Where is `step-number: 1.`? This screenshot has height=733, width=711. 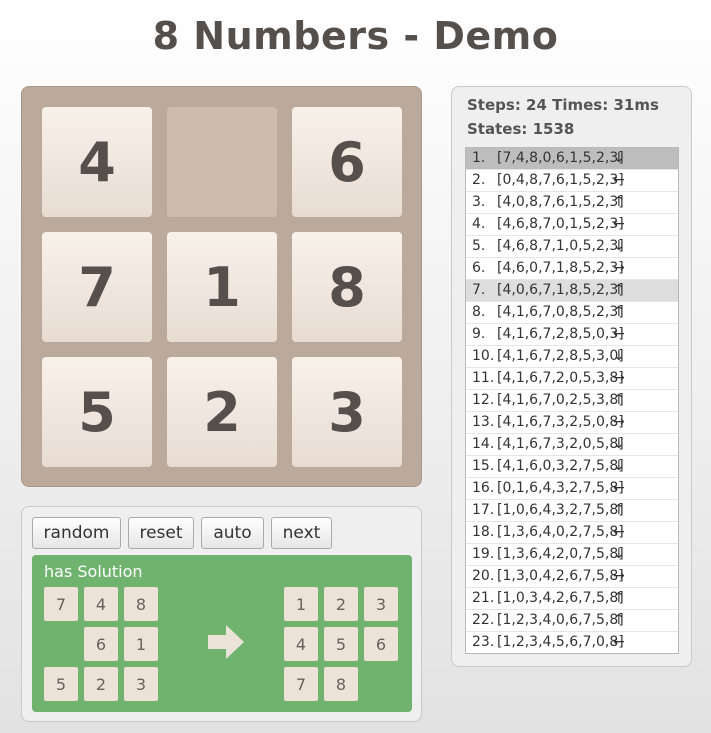 step-number: 1. is located at coordinates (479, 158).